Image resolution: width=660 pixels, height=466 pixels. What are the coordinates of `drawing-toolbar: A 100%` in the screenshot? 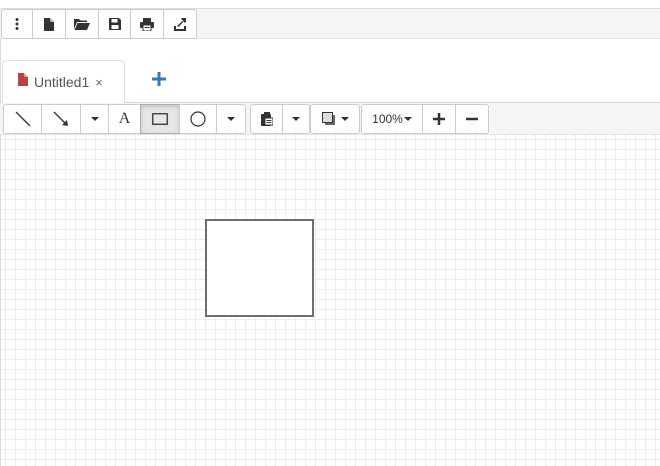 It's located at (330, 119).